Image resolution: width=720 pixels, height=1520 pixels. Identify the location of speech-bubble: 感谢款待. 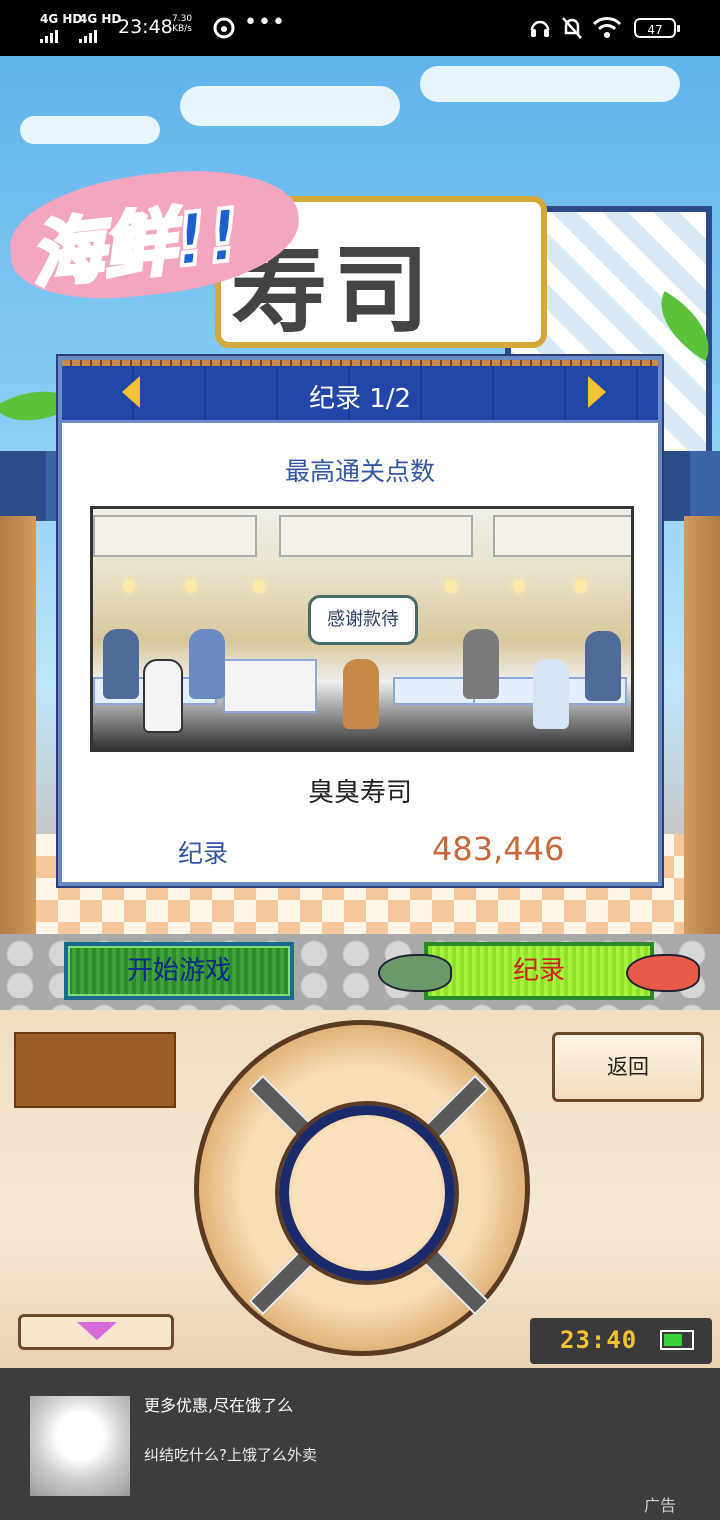
(363, 620).